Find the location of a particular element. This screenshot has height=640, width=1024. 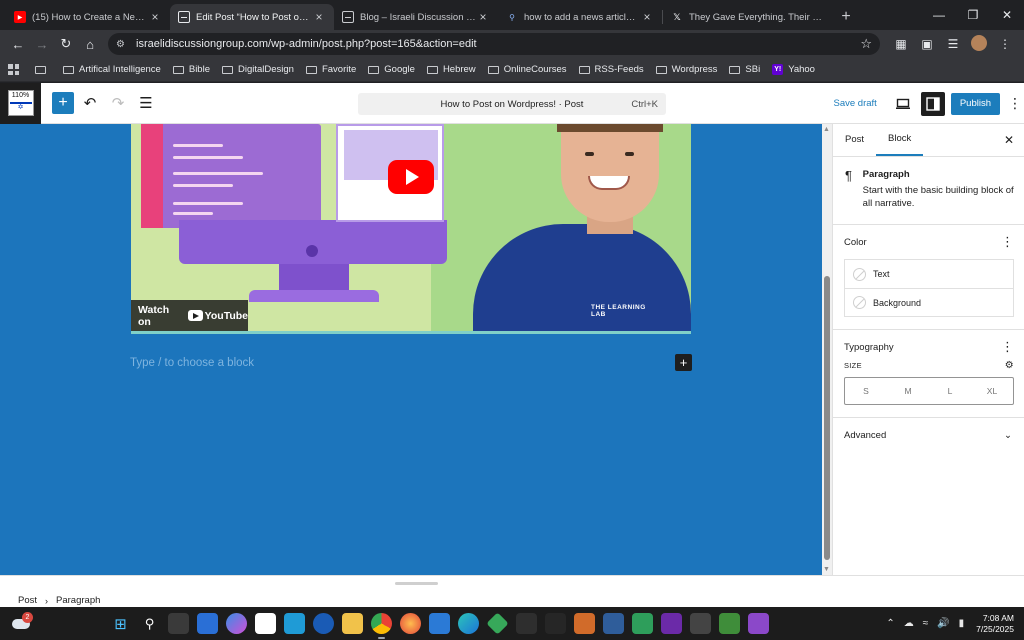

app-icon-chart is located at coordinates (729, 623).